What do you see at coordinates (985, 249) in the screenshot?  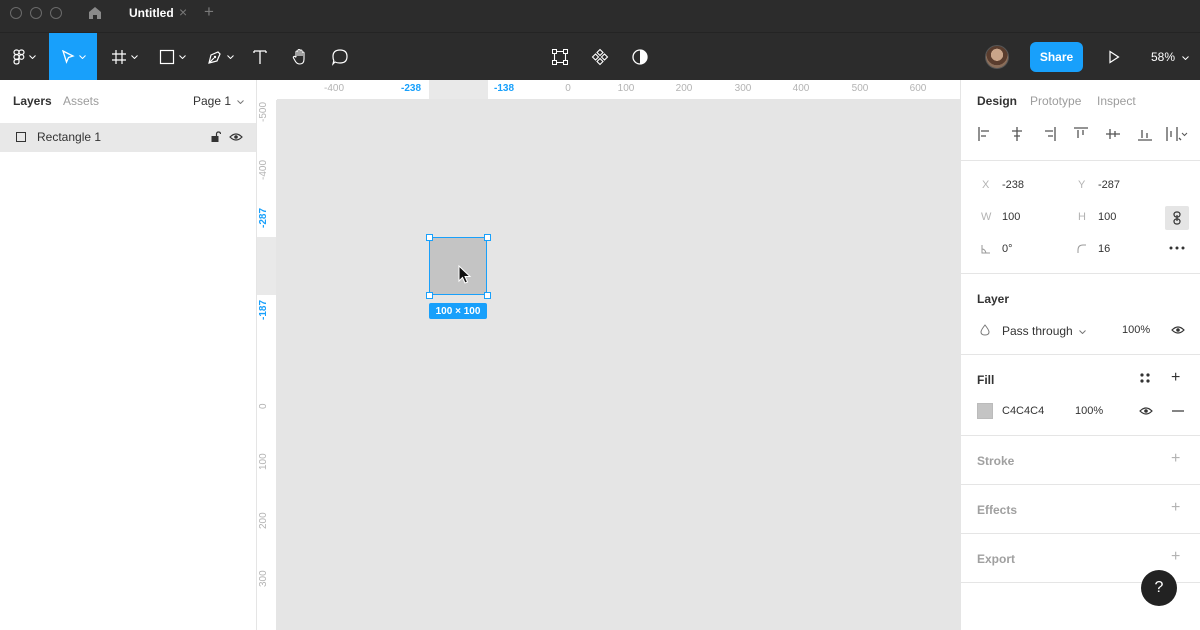 I see `rotation-icon` at bounding box center [985, 249].